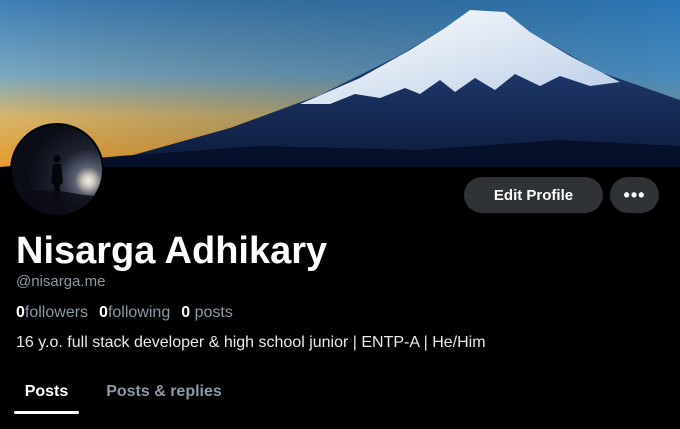  I want to click on profile-name: Nisarga Adhikary, so click(172, 251).